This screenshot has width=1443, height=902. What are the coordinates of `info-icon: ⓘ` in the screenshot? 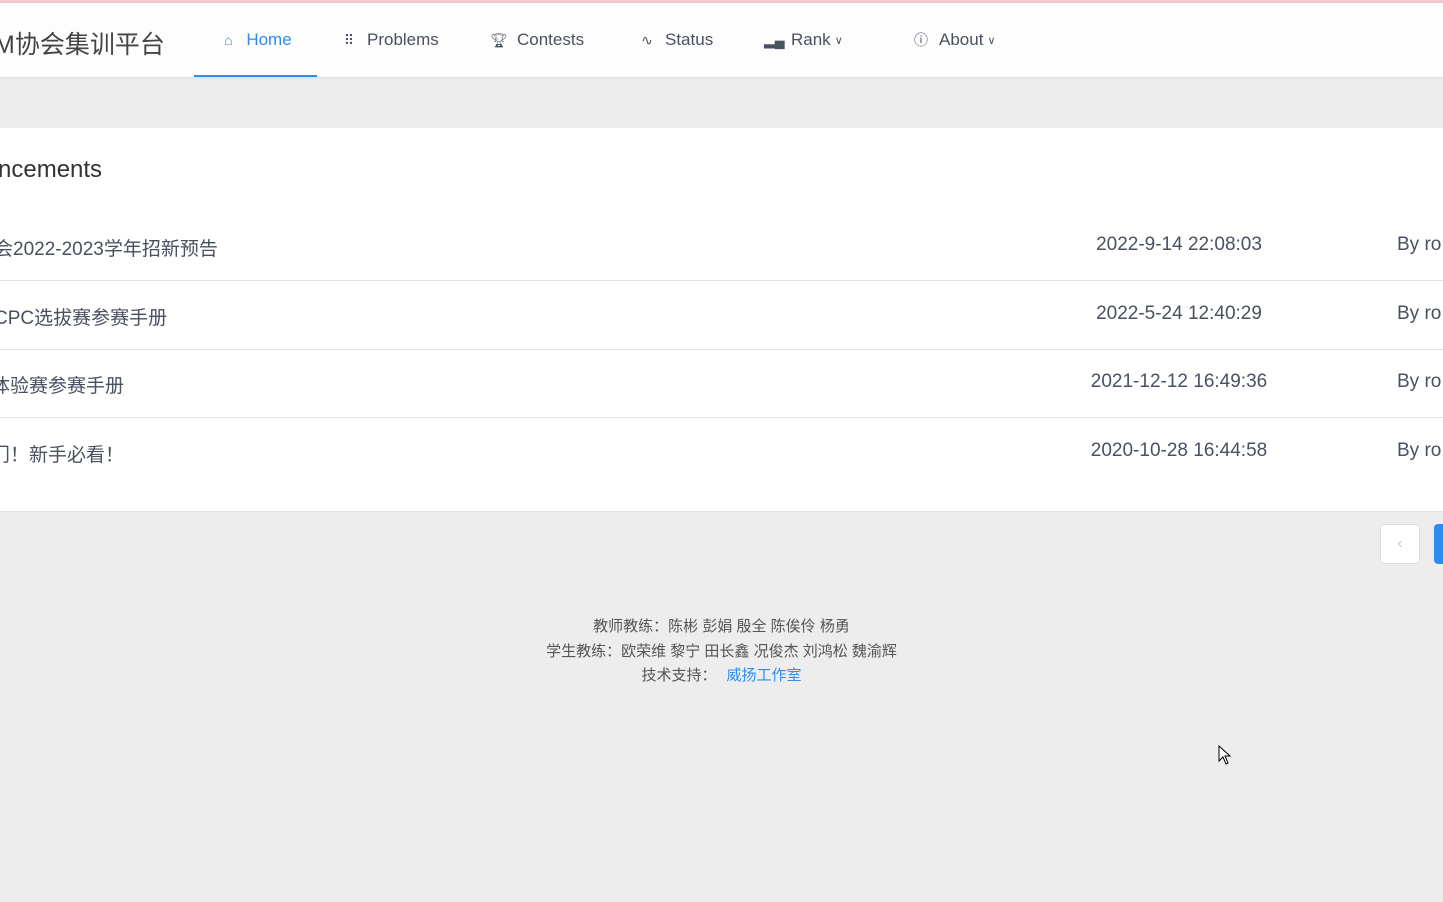 It's located at (921, 40).